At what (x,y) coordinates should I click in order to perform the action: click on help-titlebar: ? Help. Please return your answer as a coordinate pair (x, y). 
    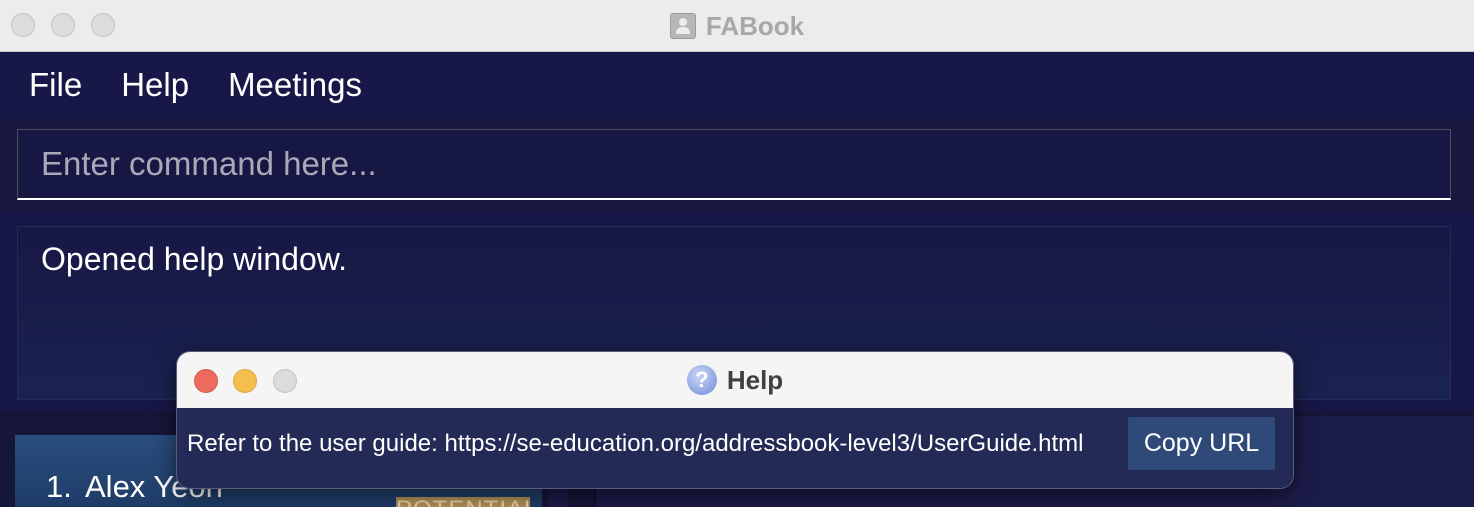
    Looking at the image, I should click on (735, 380).